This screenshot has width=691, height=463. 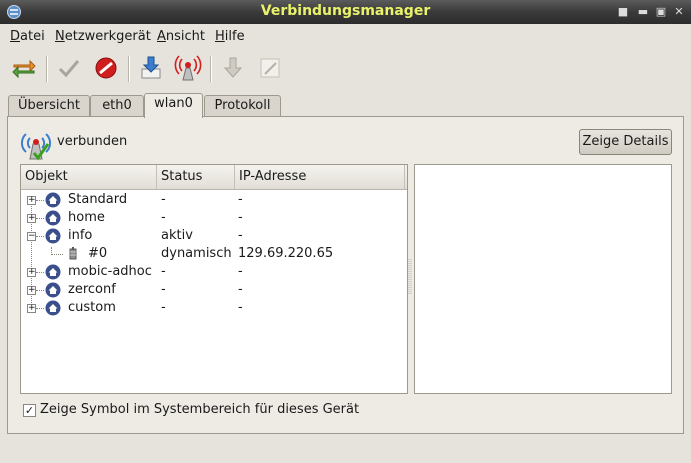 What do you see at coordinates (214, 236) in the screenshot?
I see `table-row: − info aktiv -` at bounding box center [214, 236].